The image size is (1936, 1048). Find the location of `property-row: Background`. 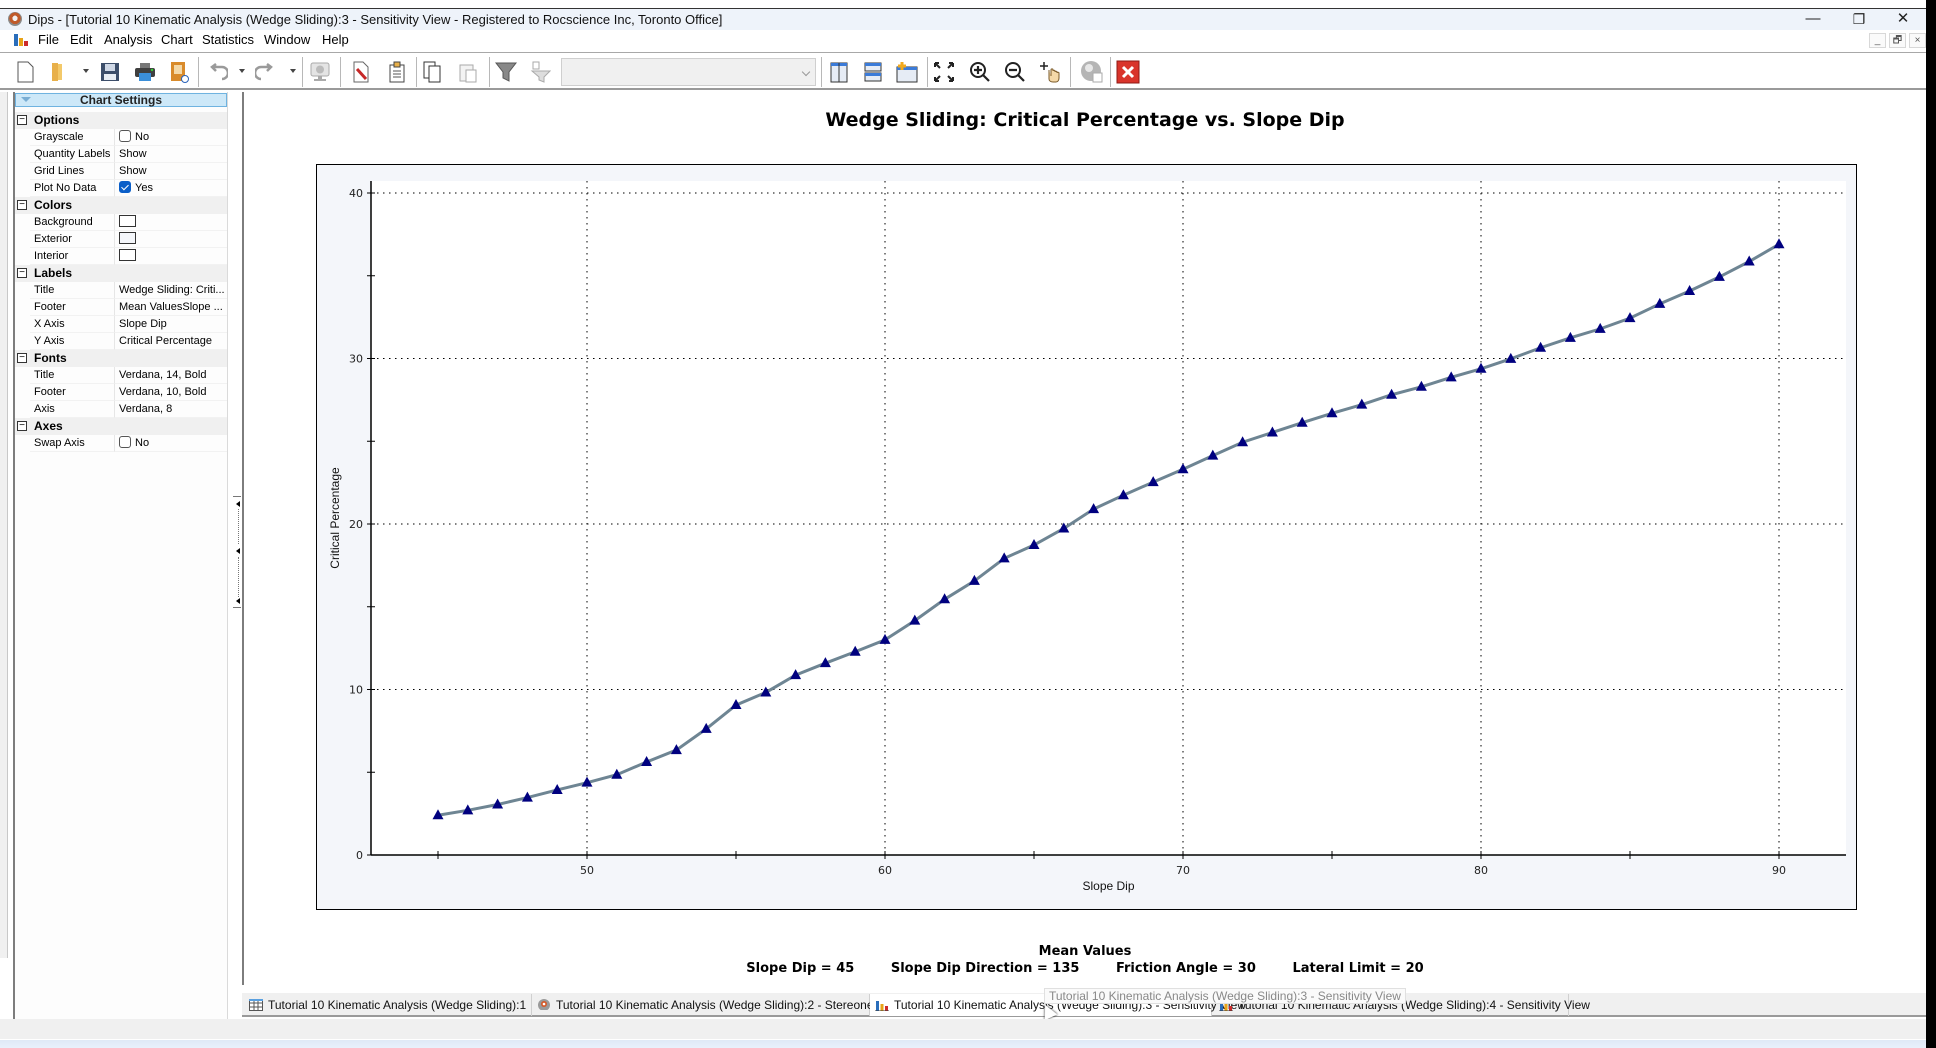

property-row: Background is located at coordinates (121, 222).